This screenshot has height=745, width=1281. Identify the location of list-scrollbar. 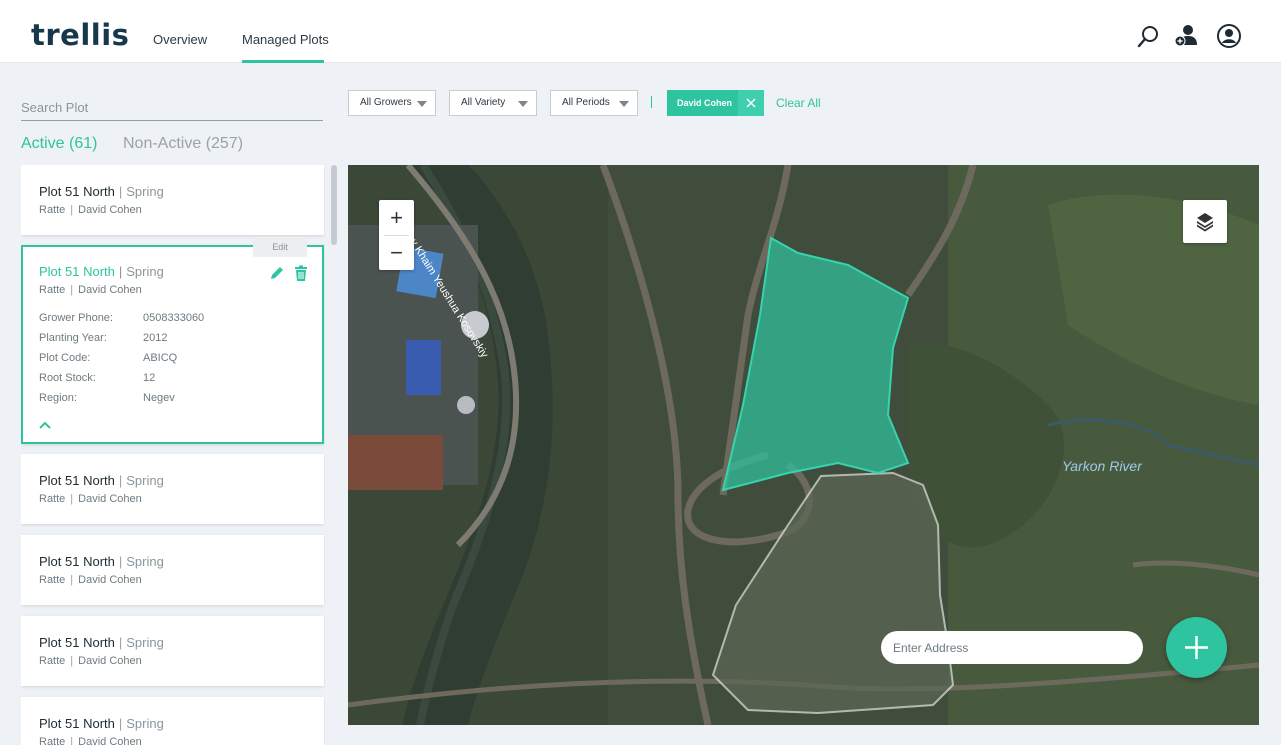
(334, 205).